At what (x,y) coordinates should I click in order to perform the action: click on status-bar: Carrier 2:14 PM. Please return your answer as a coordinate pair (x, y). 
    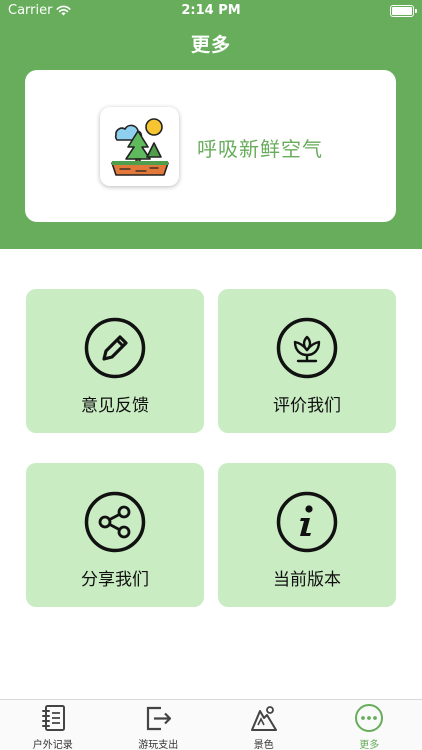
    Looking at the image, I should click on (211, 11).